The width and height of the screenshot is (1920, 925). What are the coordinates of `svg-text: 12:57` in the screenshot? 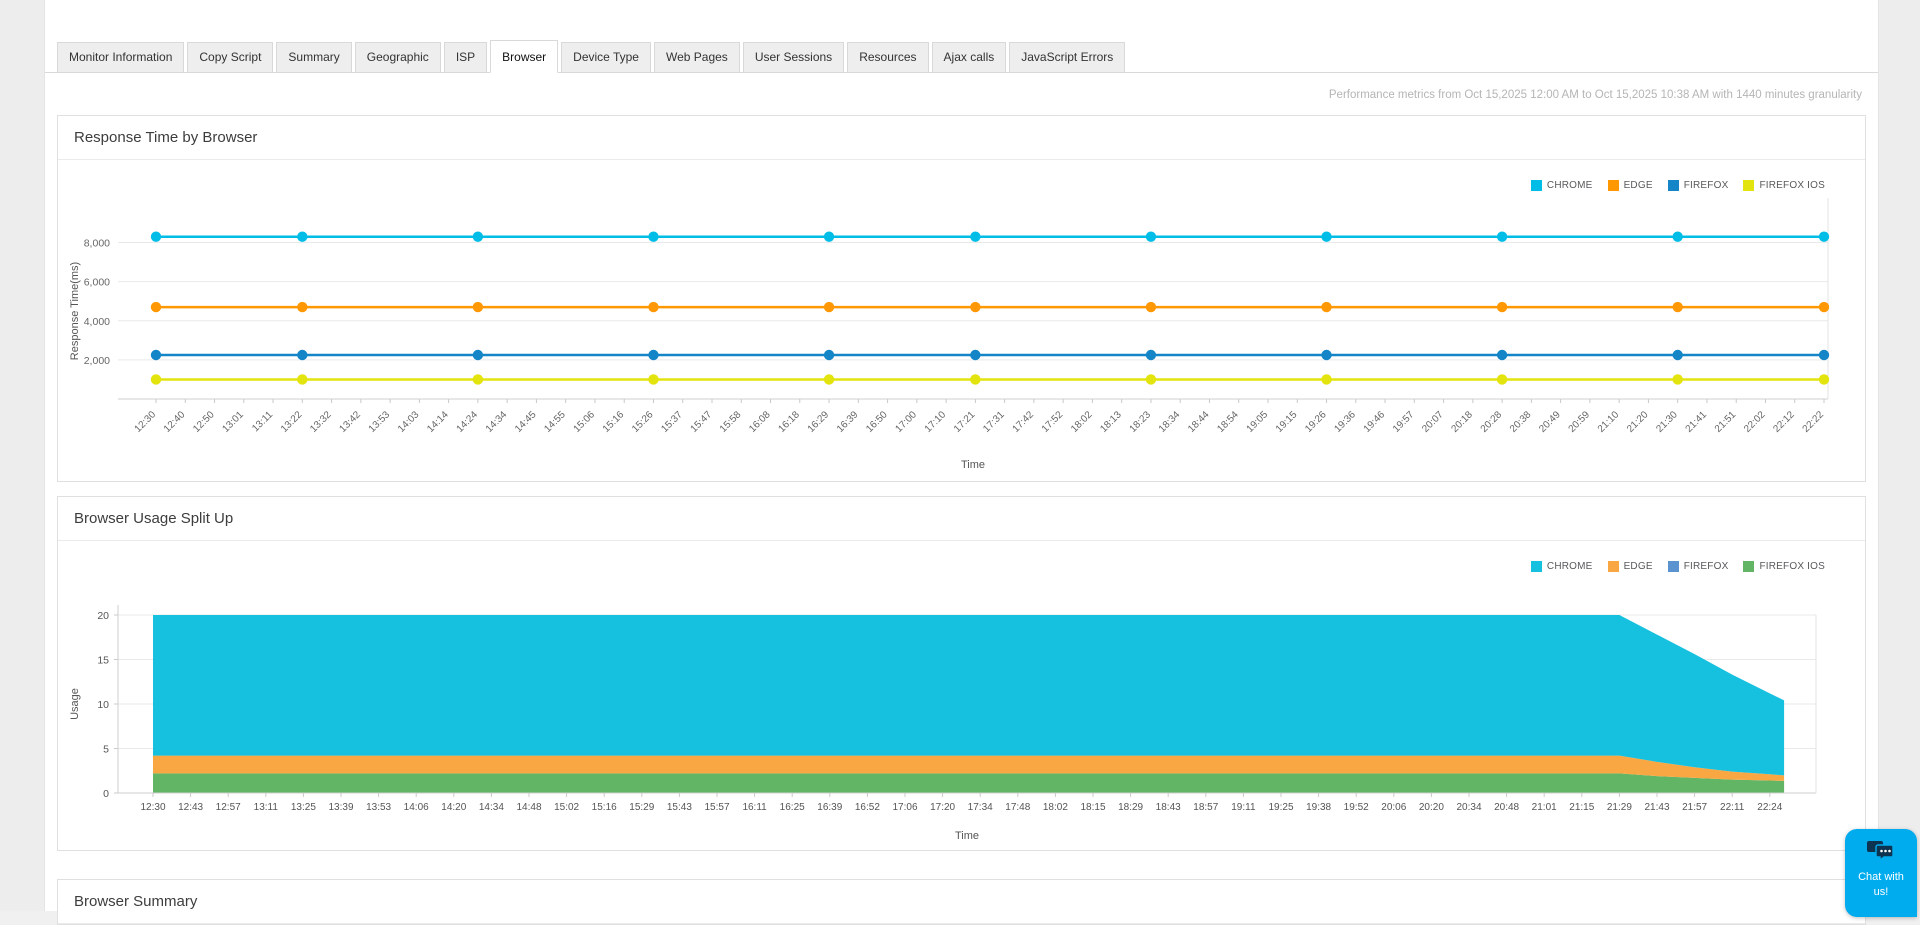 It's located at (228, 807).